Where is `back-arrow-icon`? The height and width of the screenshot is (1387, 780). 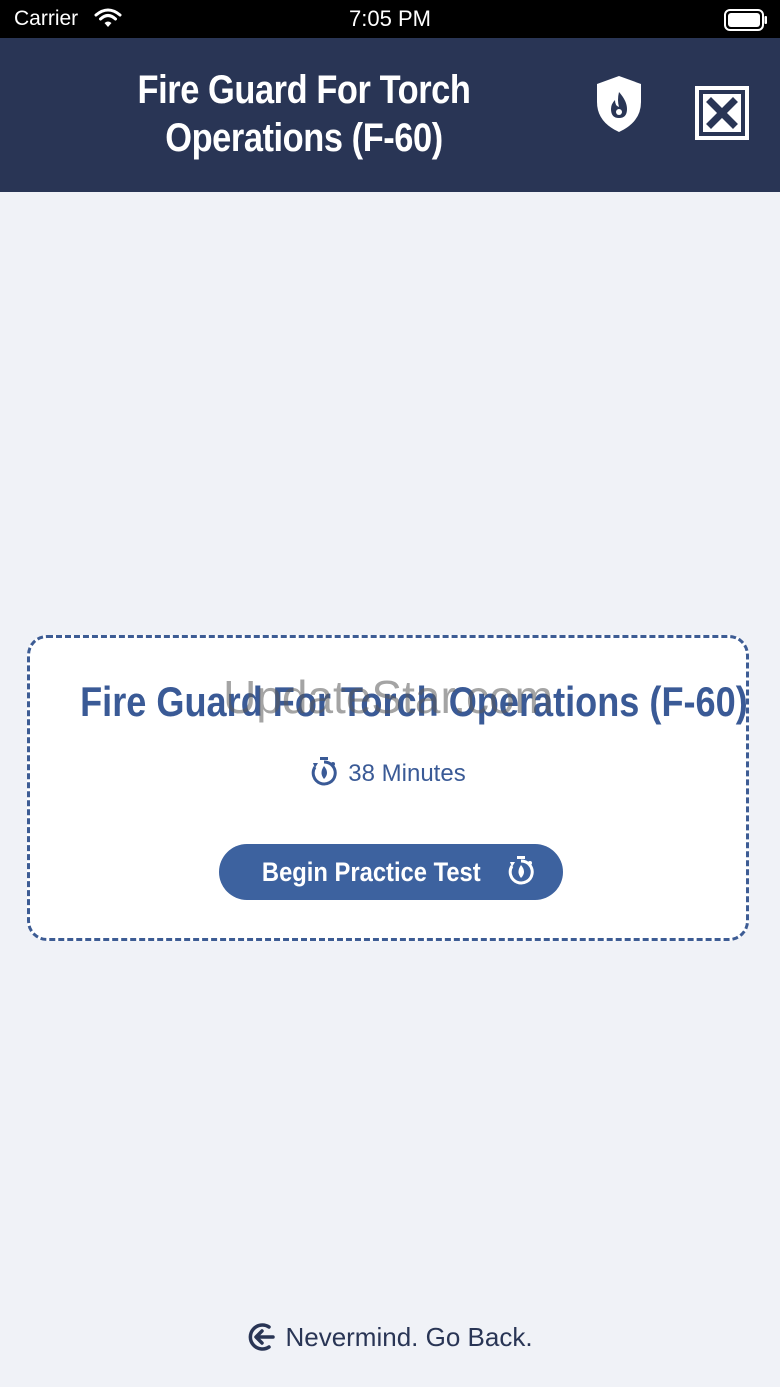
back-arrow-icon is located at coordinates (262, 1340).